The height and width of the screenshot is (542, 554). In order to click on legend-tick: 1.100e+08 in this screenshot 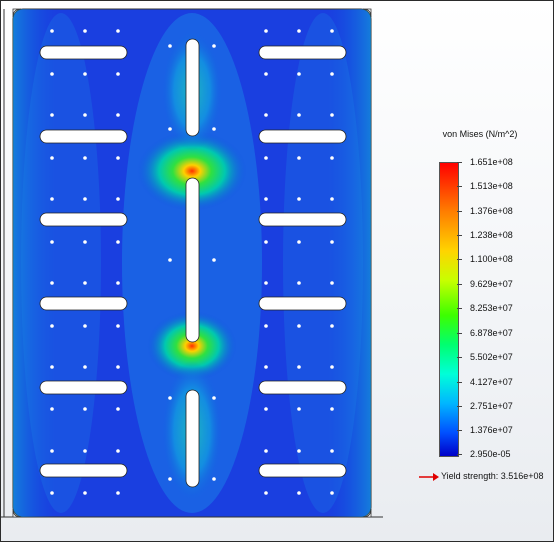, I will do `click(491, 259)`.